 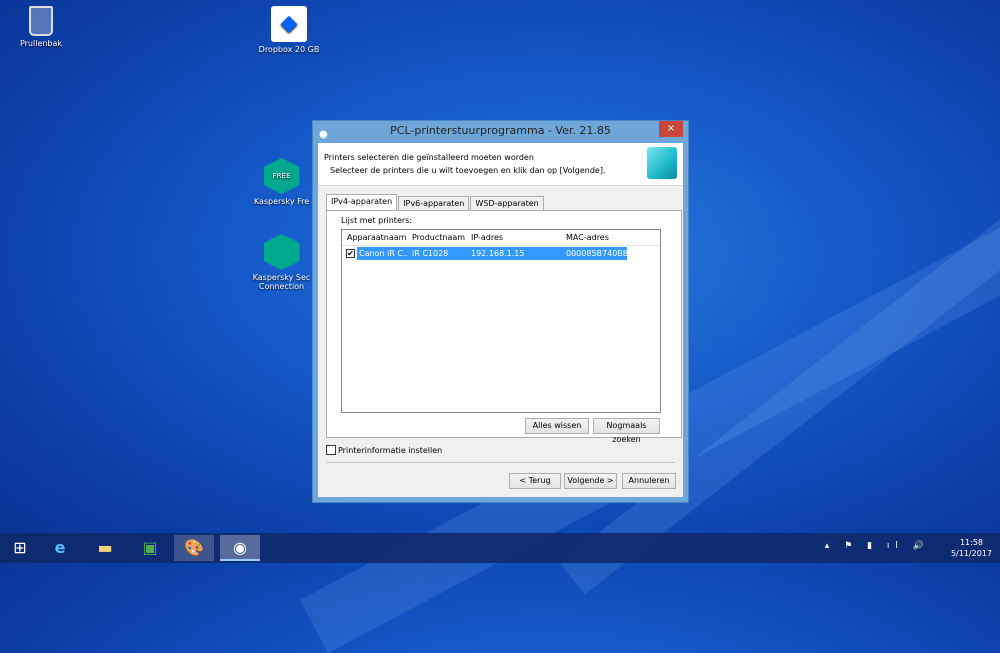 I want to click on desktop-icon-kaspersky-secure-connection: Kaspersky Sec Connection, so click(x=281, y=262).